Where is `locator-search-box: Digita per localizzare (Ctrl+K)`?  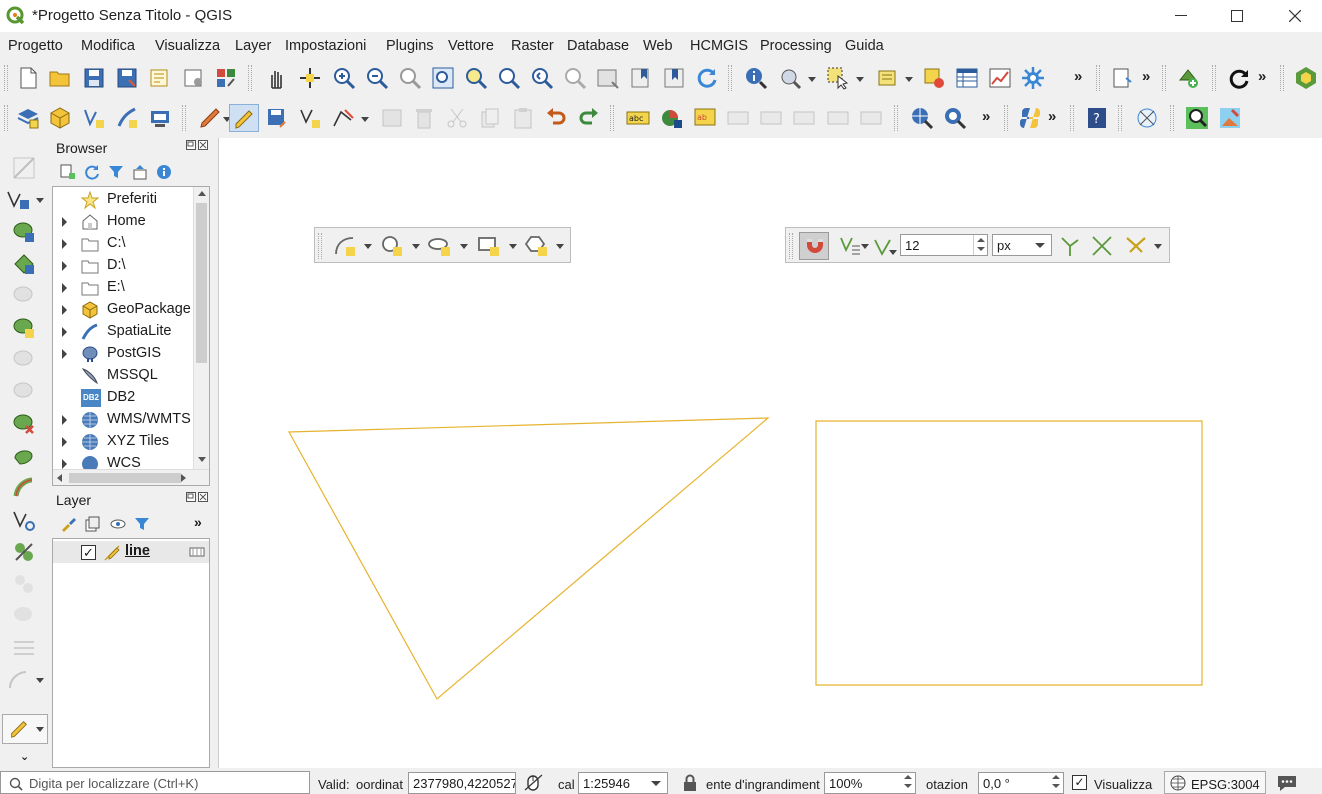 locator-search-box: Digita per localizzare (Ctrl+K) is located at coordinates (155, 782).